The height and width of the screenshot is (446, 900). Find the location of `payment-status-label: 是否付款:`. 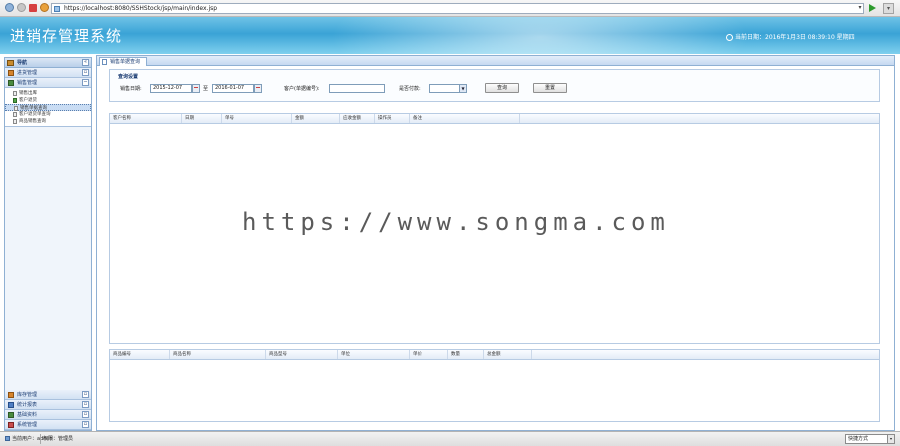

payment-status-label: 是否付款: is located at coordinates (410, 89).